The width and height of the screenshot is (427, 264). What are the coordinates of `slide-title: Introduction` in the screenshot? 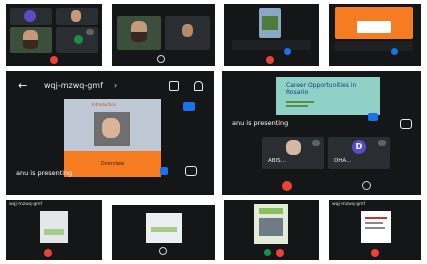 It's located at (104, 104).